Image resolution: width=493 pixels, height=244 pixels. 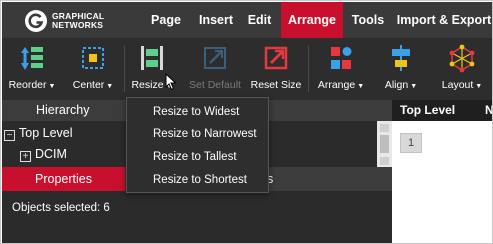 I want to click on layout-icon, so click(x=462, y=58).